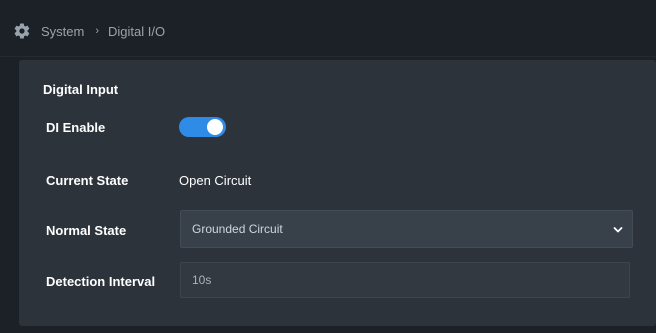 This screenshot has height=333, width=656. I want to click on normal-state-select: Grounded Circuit, so click(406, 229).